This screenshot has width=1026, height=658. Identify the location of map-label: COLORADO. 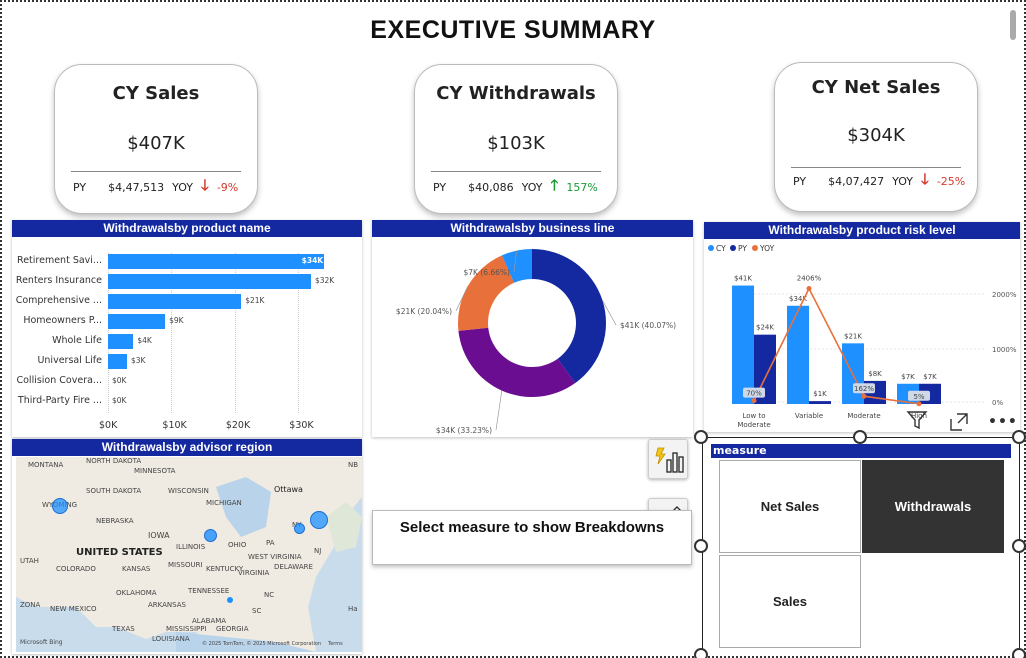
(76, 569).